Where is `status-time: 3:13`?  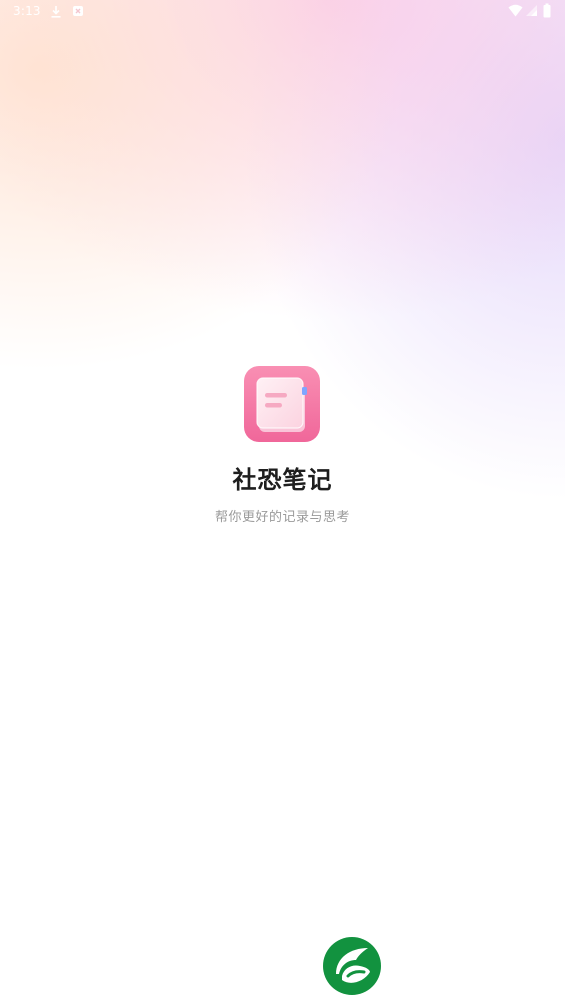 status-time: 3:13 is located at coordinates (27, 11).